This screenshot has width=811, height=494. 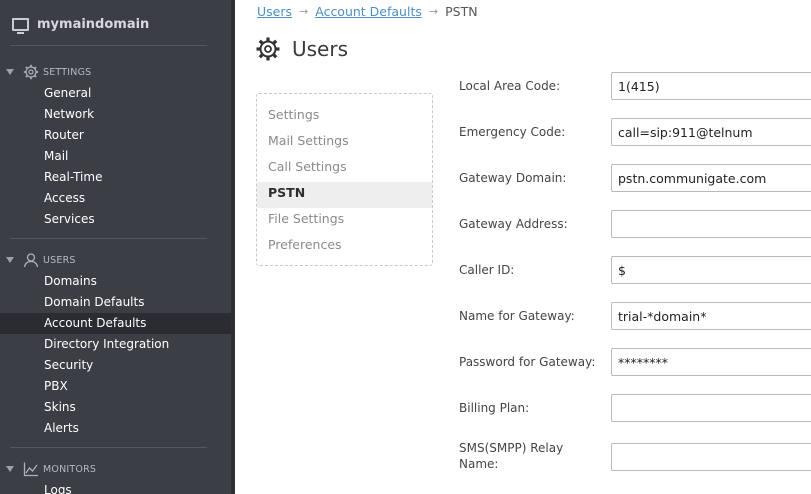 What do you see at coordinates (711, 270) in the screenshot?
I see `caller-id-input` at bounding box center [711, 270].